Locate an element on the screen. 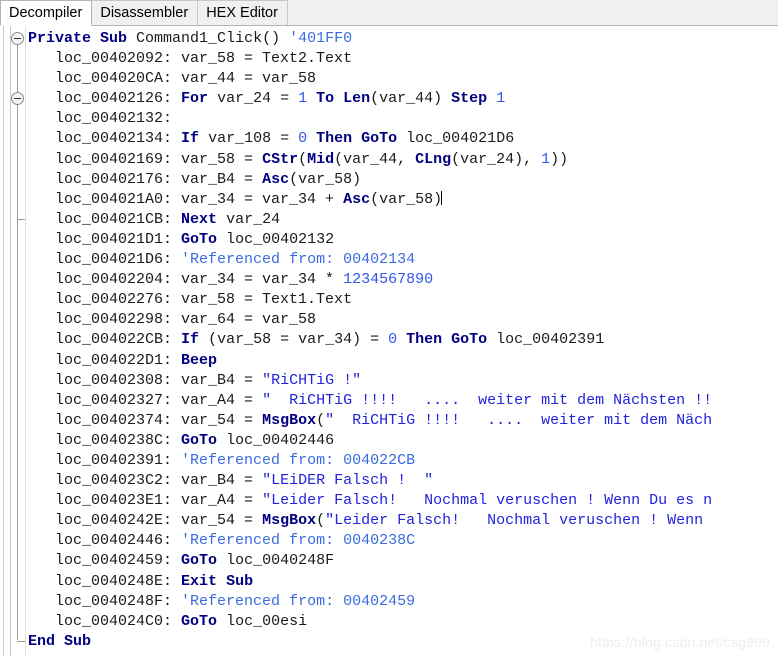 The width and height of the screenshot is (778, 656). fold-toggle-for is located at coordinates (17, 99).